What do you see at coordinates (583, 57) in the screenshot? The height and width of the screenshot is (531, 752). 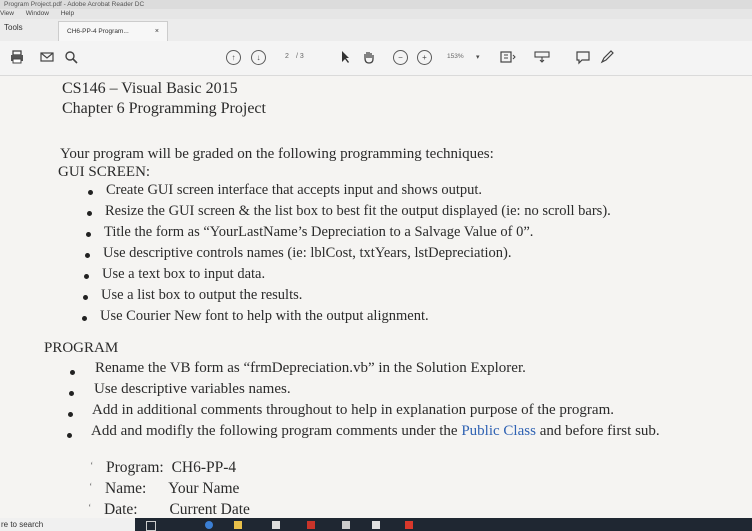 I see `comment-icon` at bounding box center [583, 57].